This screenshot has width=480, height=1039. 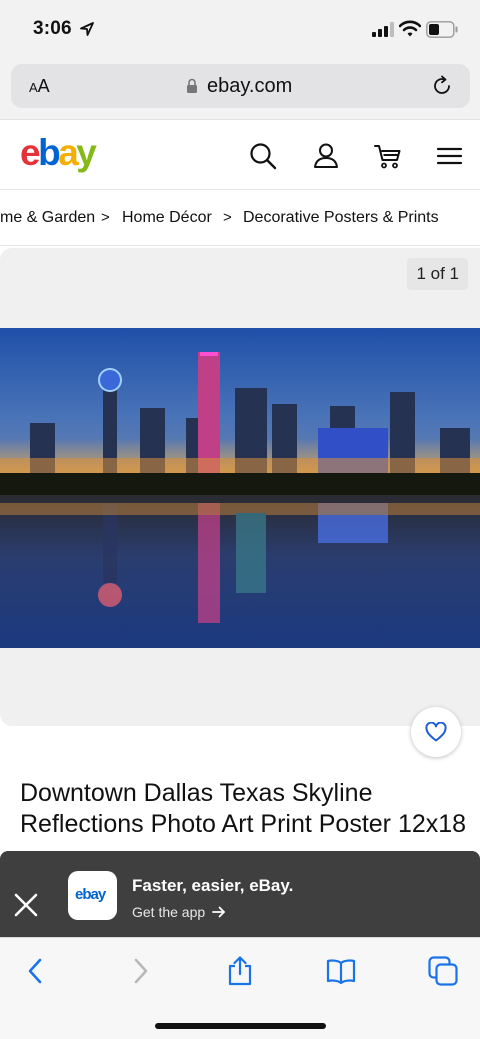 I want to click on breadcrumb-item-home-decor: Home Décor, so click(x=167, y=218).